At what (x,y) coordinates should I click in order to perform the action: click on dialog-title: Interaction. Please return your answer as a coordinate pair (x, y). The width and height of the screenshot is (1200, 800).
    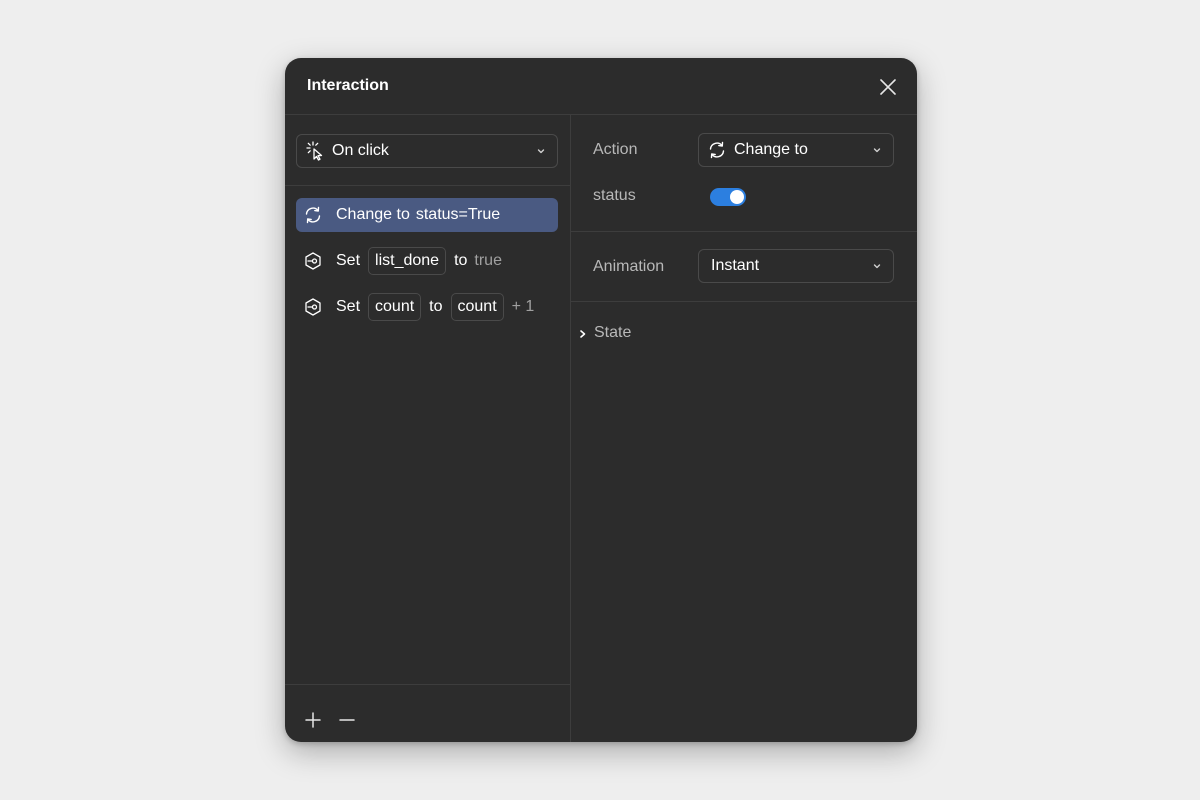
    Looking at the image, I should click on (348, 85).